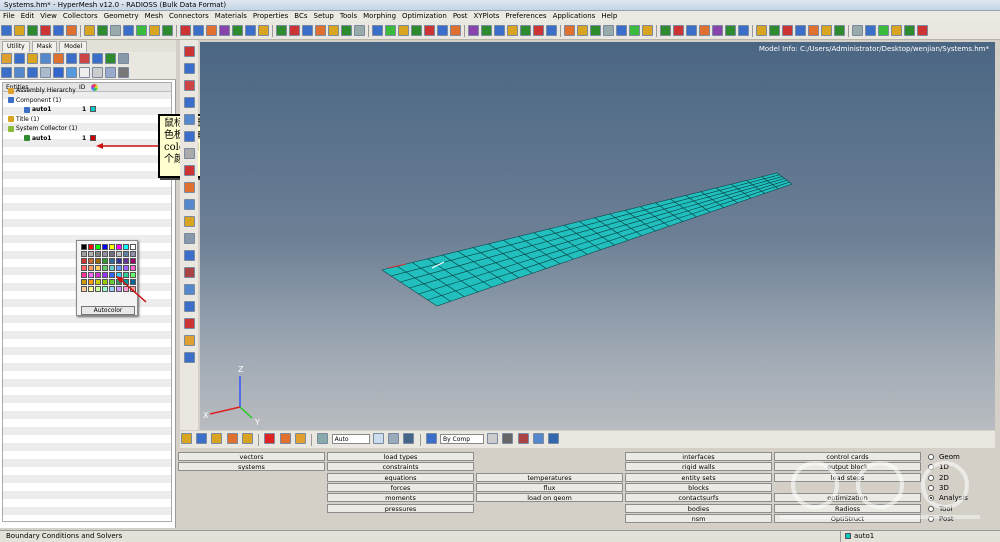 The image size is (1000, 542). Describe the element at coordinates (847, 518) in the screenshot. I see `panel-optistruct-button: OptiStruct` at that location.